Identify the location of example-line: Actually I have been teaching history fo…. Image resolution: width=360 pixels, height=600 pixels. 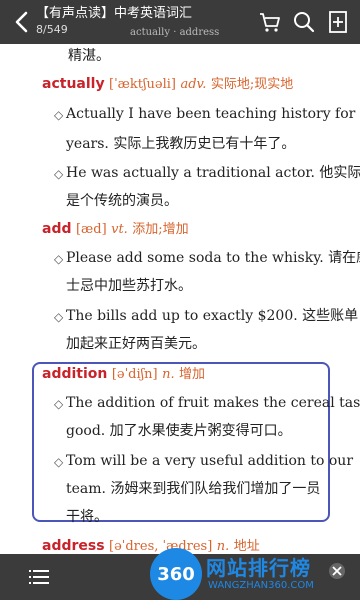
(213, 114).